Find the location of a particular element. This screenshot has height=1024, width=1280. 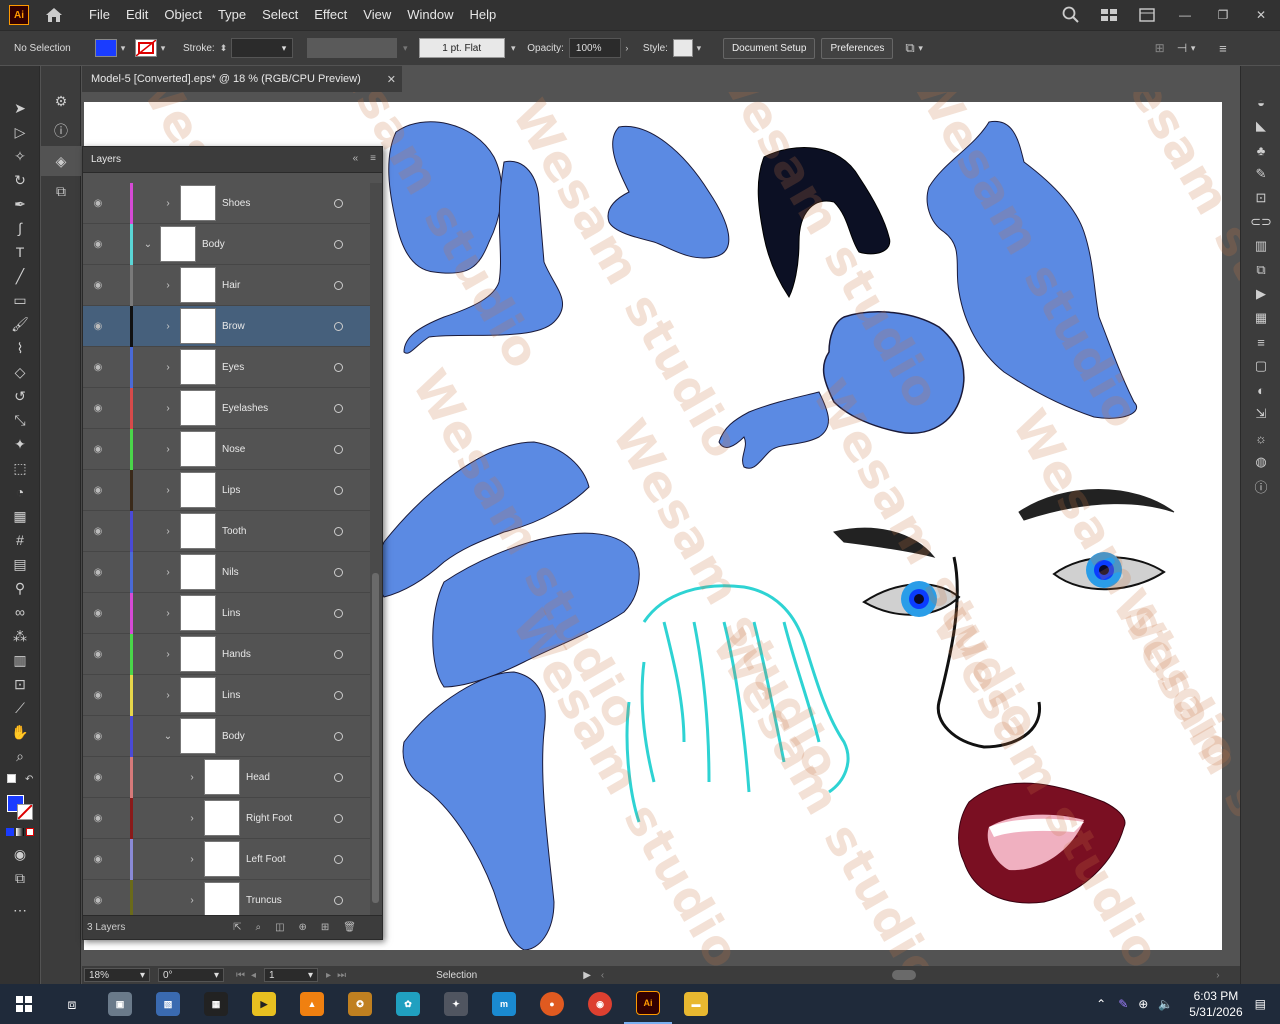

layer-name: Left Foot is located at coordinates (265, 859).